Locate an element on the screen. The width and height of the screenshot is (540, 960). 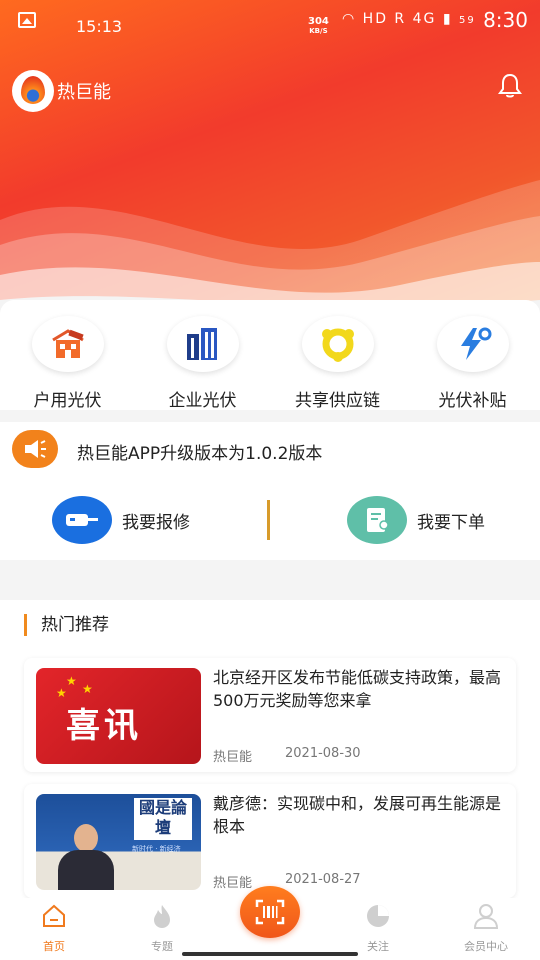
nav-label: 首页 is located at coordinates (54, 946).